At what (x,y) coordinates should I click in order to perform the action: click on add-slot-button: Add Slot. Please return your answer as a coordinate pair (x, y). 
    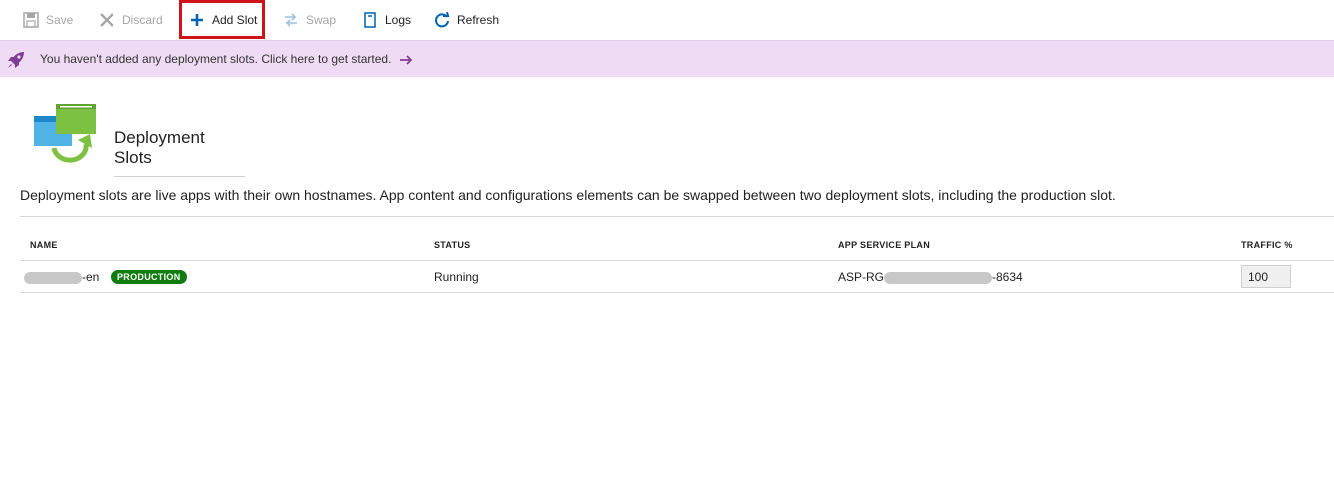
    Looking at the image, I should click on (222, 19).